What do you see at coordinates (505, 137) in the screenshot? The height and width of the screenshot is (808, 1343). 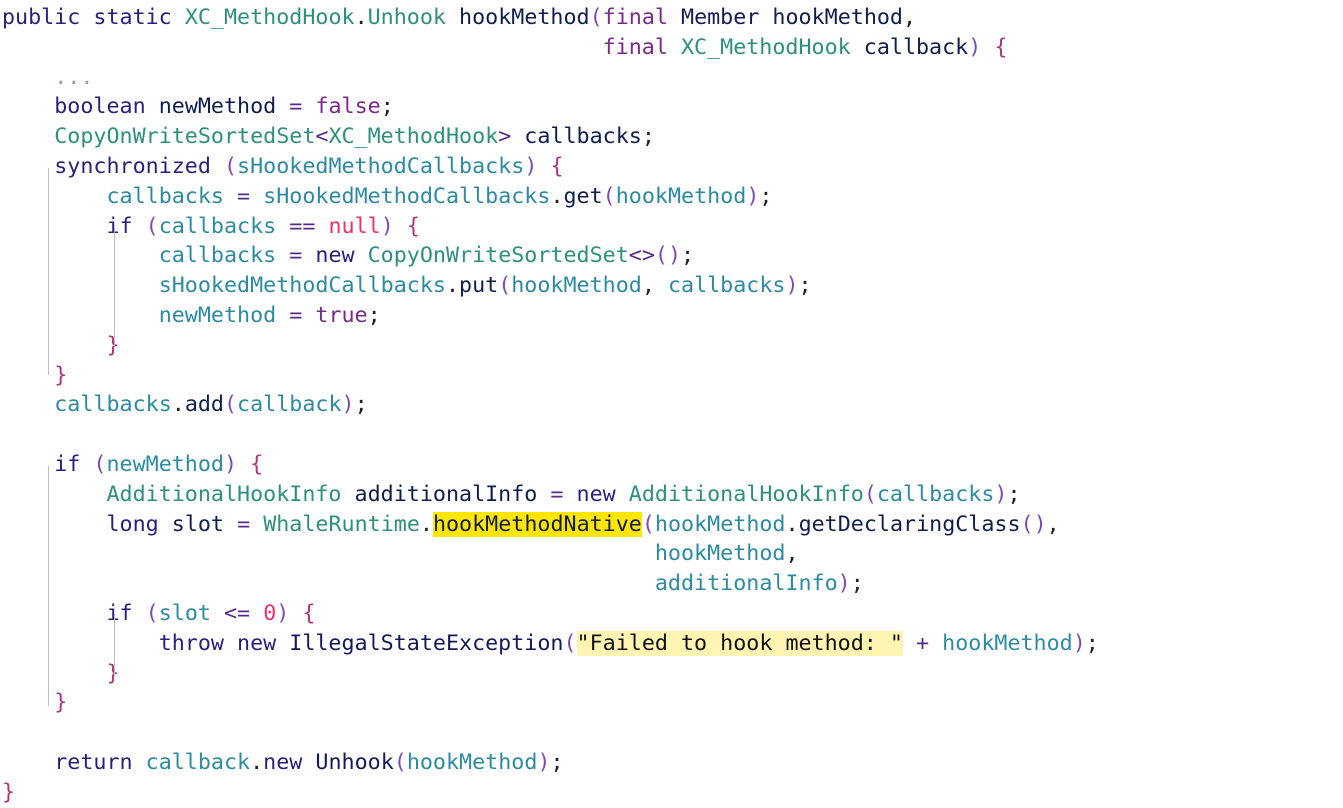 I see `code-token: >` at bounding box center [505, 137].